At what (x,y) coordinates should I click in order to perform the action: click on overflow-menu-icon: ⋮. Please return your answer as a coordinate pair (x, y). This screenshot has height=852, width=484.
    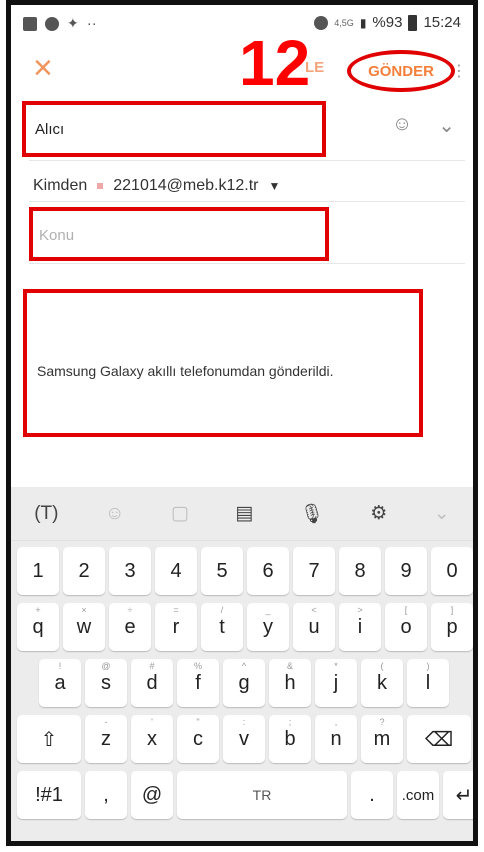
    Looking at the image, I should click on (459, 71).